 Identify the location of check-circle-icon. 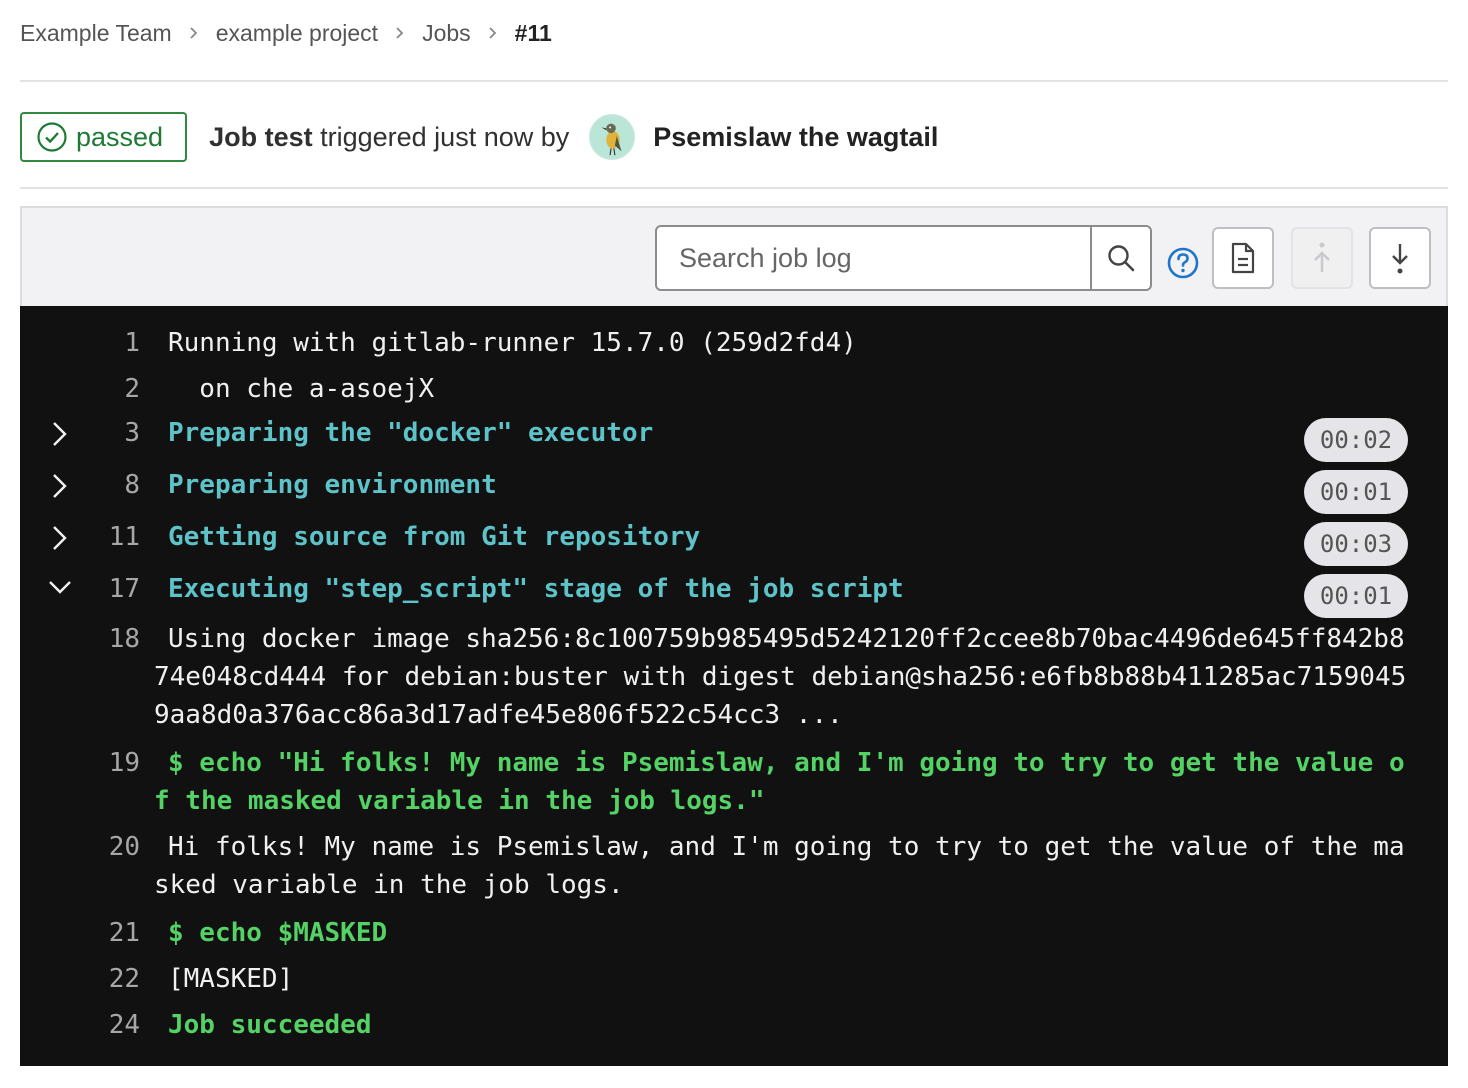
(52, 137).